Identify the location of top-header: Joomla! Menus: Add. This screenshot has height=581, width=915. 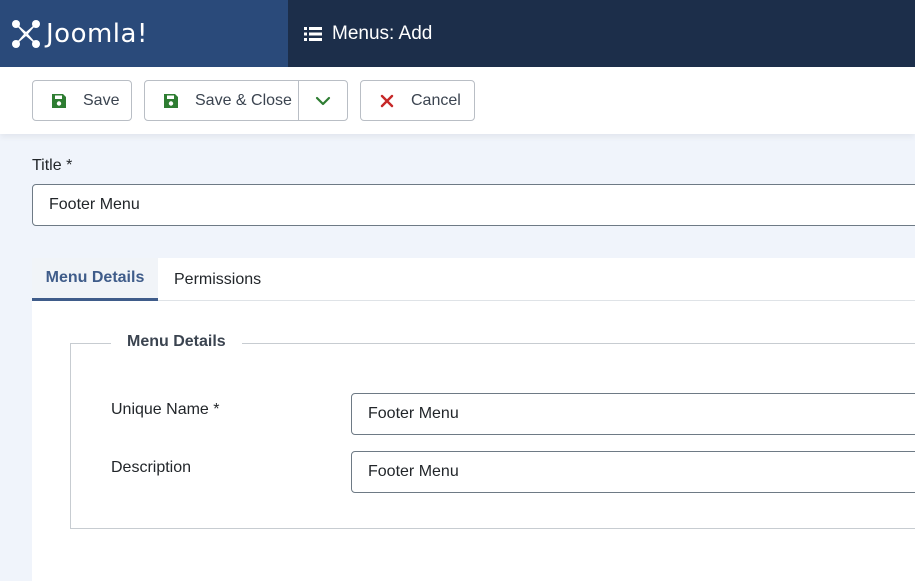
(457, 33).